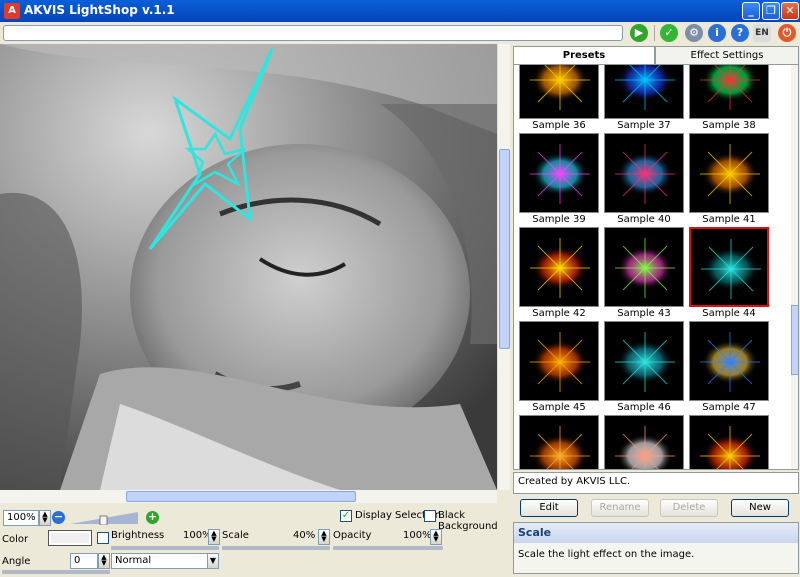 The image size is (800, 577). I want to click on zoom-spinner: ▲ ▼, so click(45, 518).